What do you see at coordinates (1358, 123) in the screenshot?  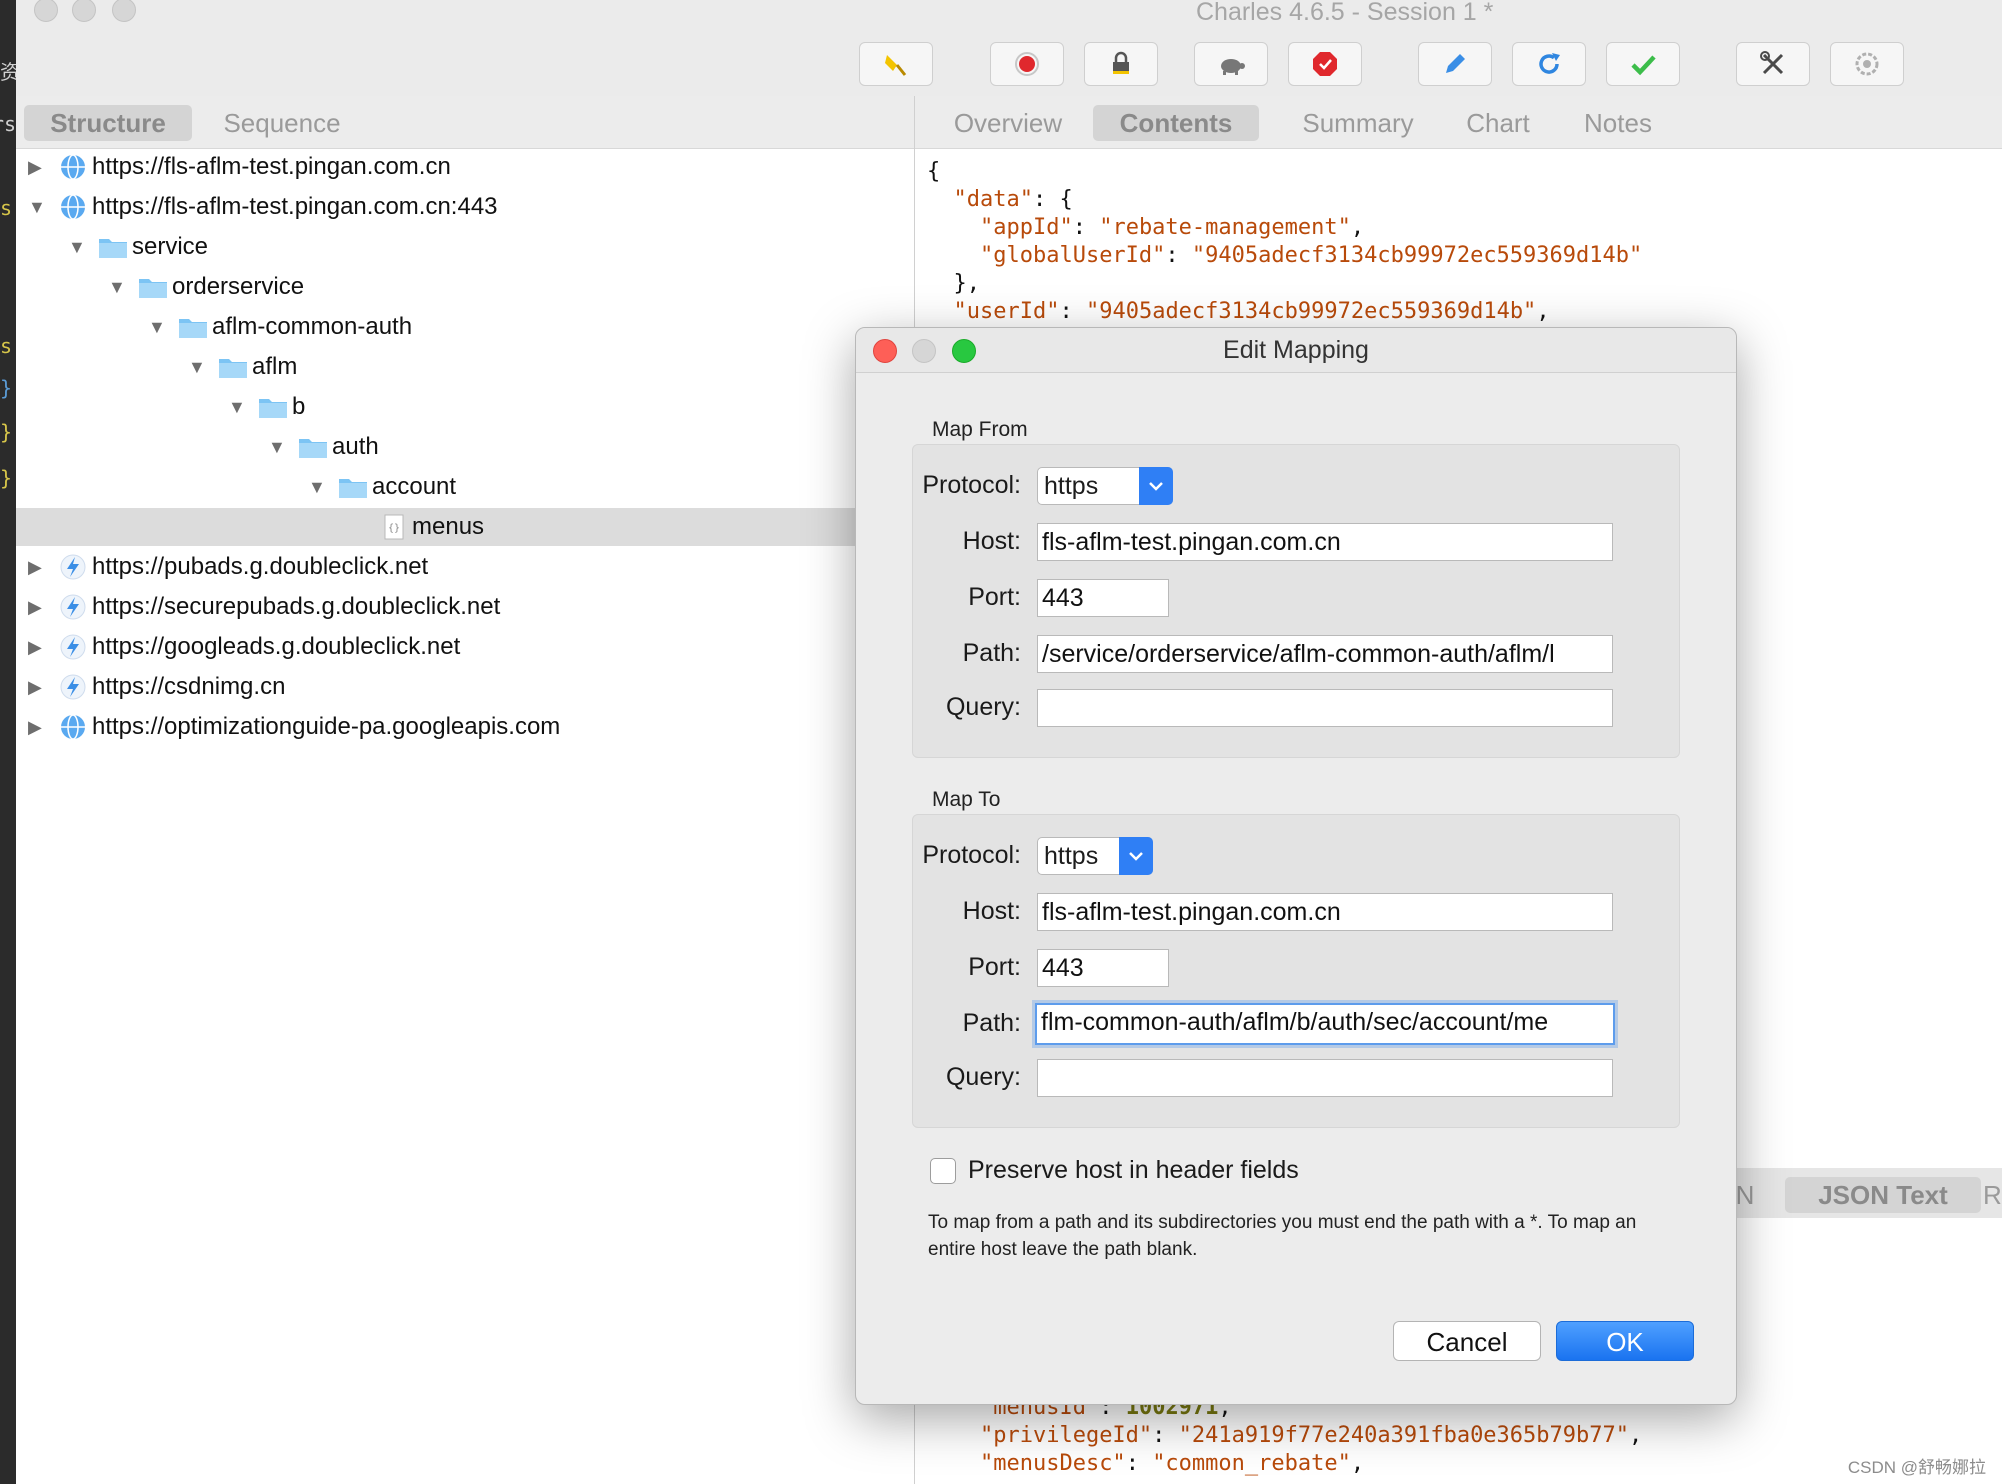 I see `tab-summary: Summary` at bounding box center [1358, 123].